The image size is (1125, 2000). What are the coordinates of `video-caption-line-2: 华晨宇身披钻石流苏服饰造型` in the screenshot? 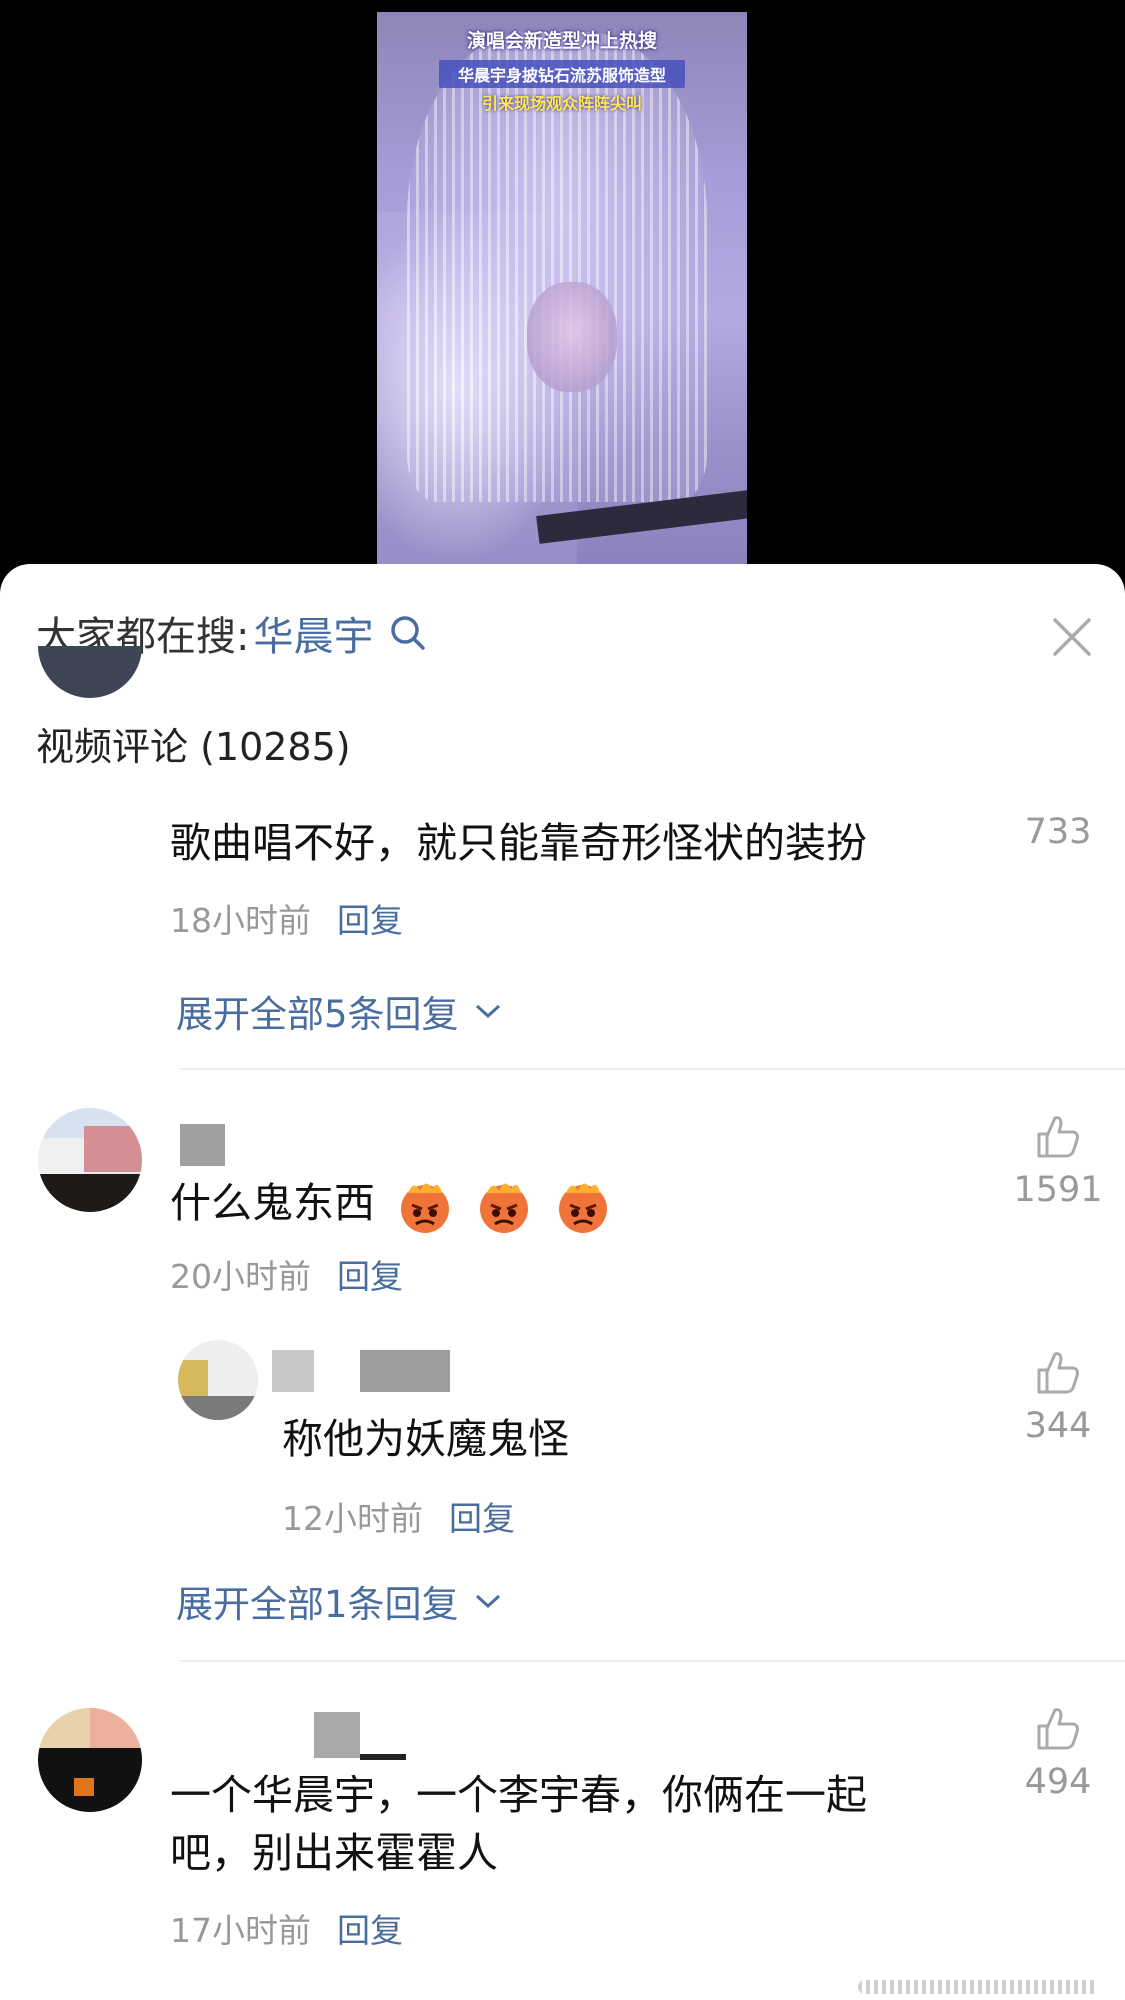 It's located at (562, 74).